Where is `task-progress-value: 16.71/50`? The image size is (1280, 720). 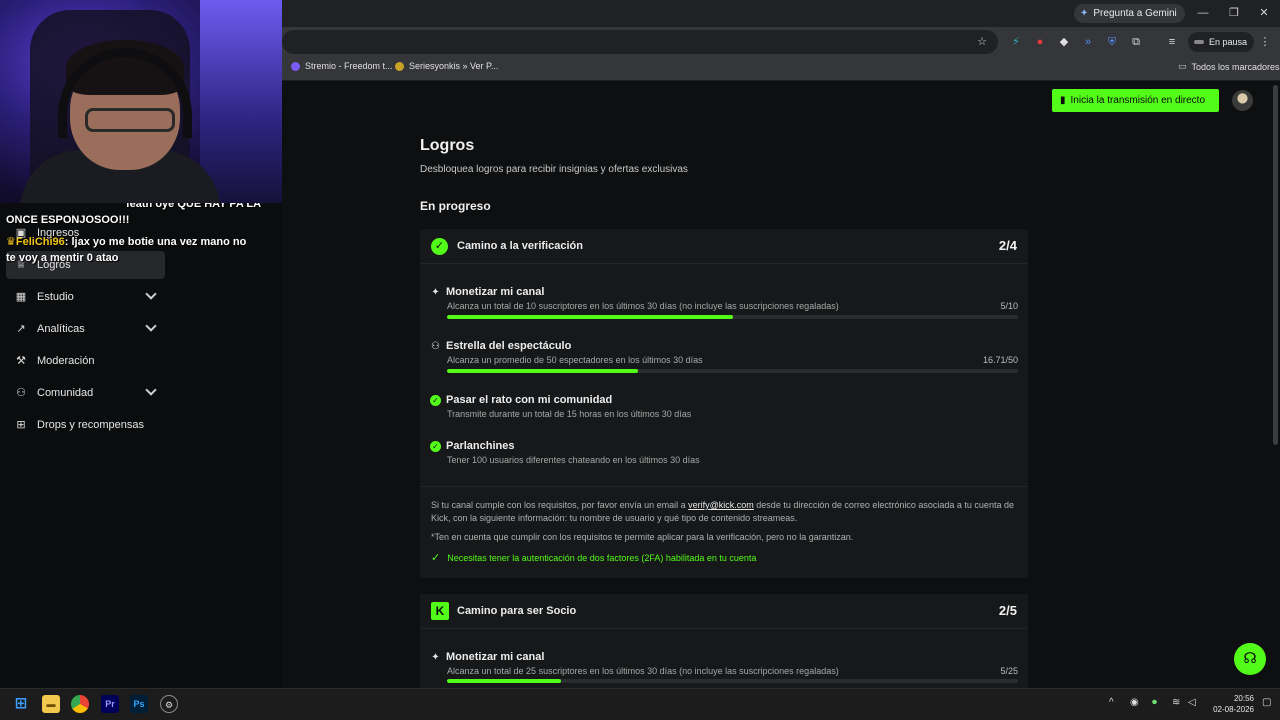 task-progress-value: 16.71/50 is located at coordinates (1000, 360).